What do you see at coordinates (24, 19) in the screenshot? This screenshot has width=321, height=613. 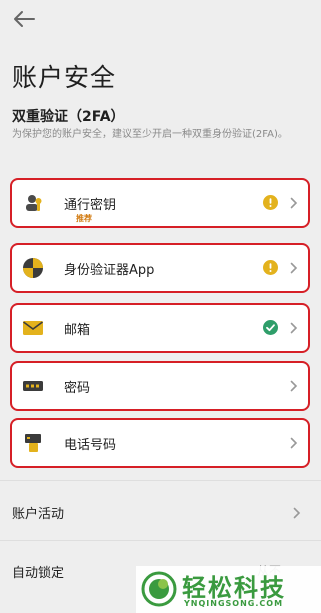 I see `back-arrow-icon` at bounding box center [24, 19].